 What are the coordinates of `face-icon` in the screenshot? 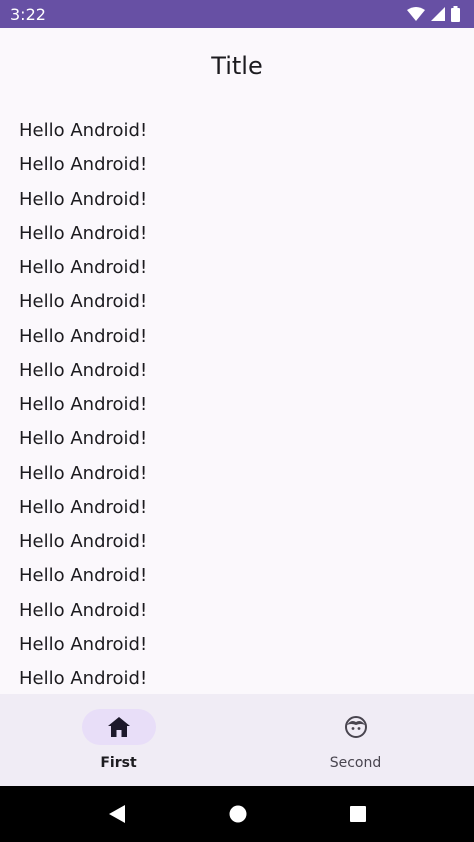 It's located at (355, 727).